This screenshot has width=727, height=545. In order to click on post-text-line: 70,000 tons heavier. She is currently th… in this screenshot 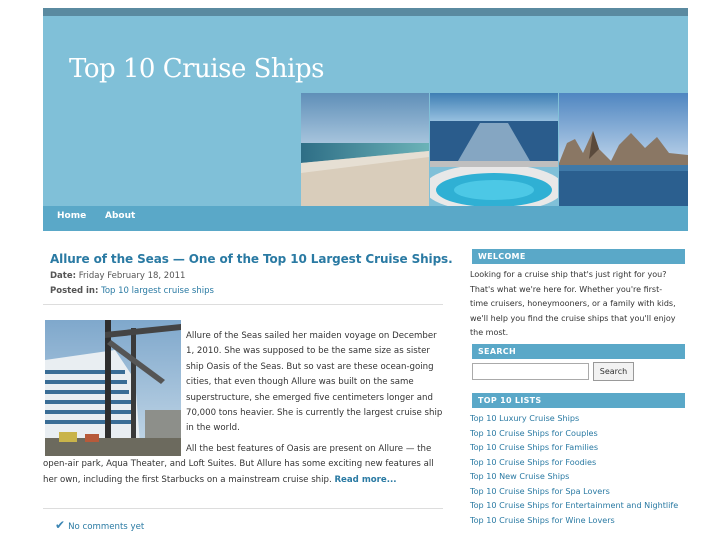, I will do `click(314, 413)`.